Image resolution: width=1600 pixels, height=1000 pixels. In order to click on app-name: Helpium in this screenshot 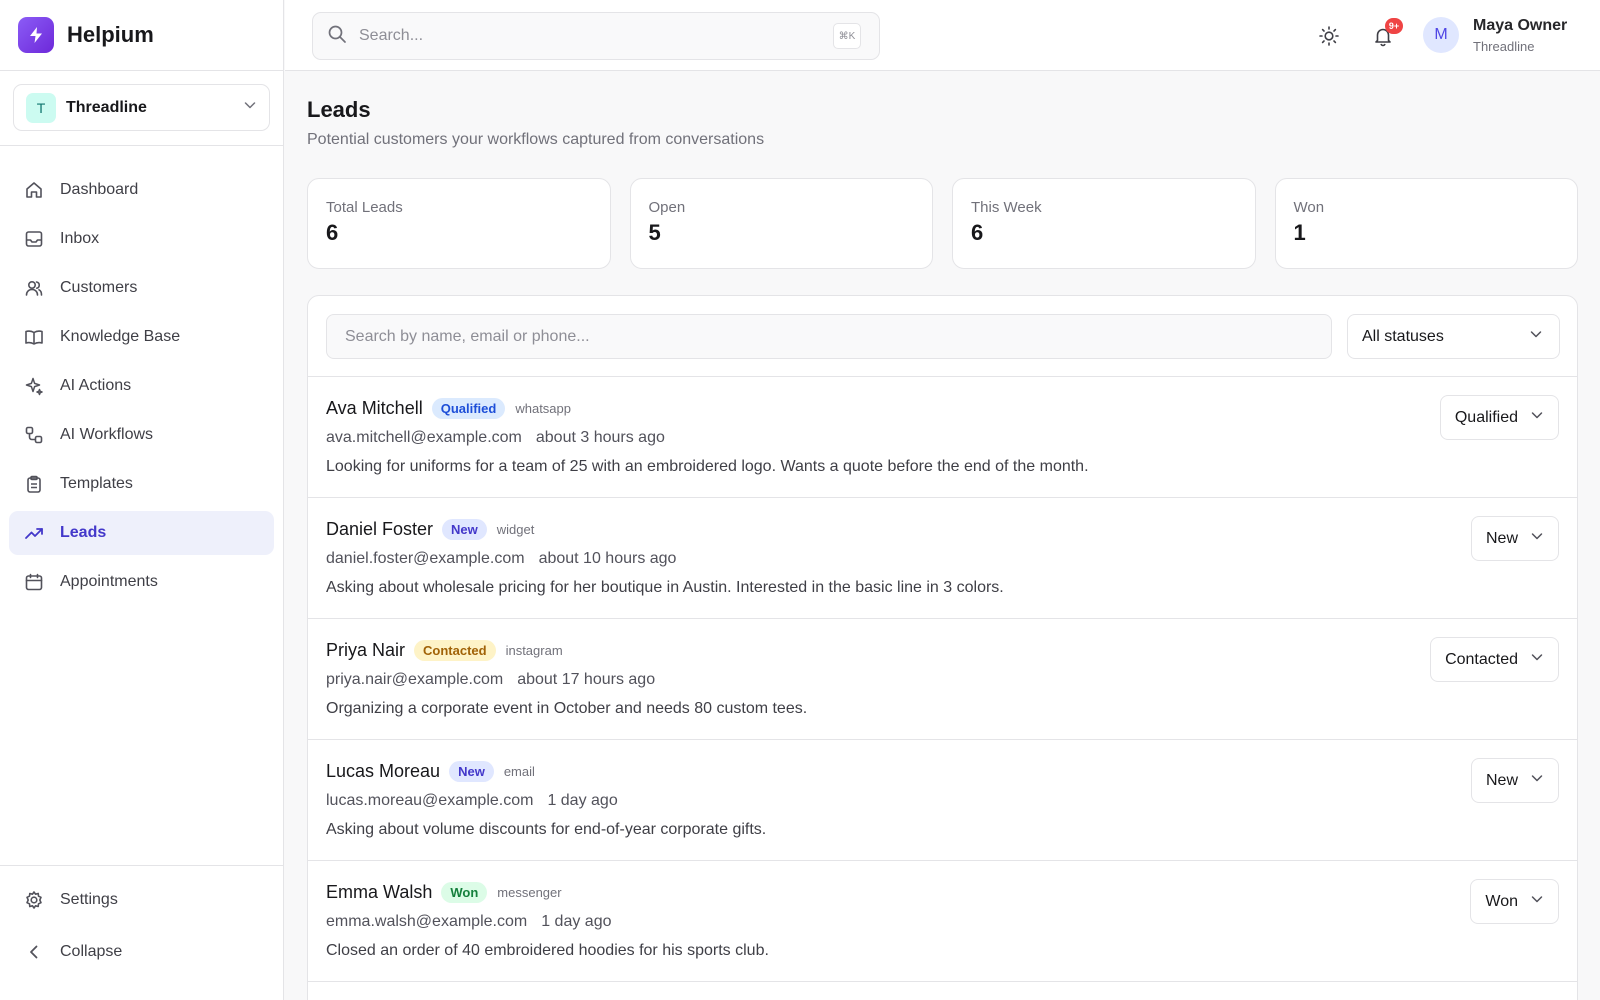, I will do `click(110, 34)`.